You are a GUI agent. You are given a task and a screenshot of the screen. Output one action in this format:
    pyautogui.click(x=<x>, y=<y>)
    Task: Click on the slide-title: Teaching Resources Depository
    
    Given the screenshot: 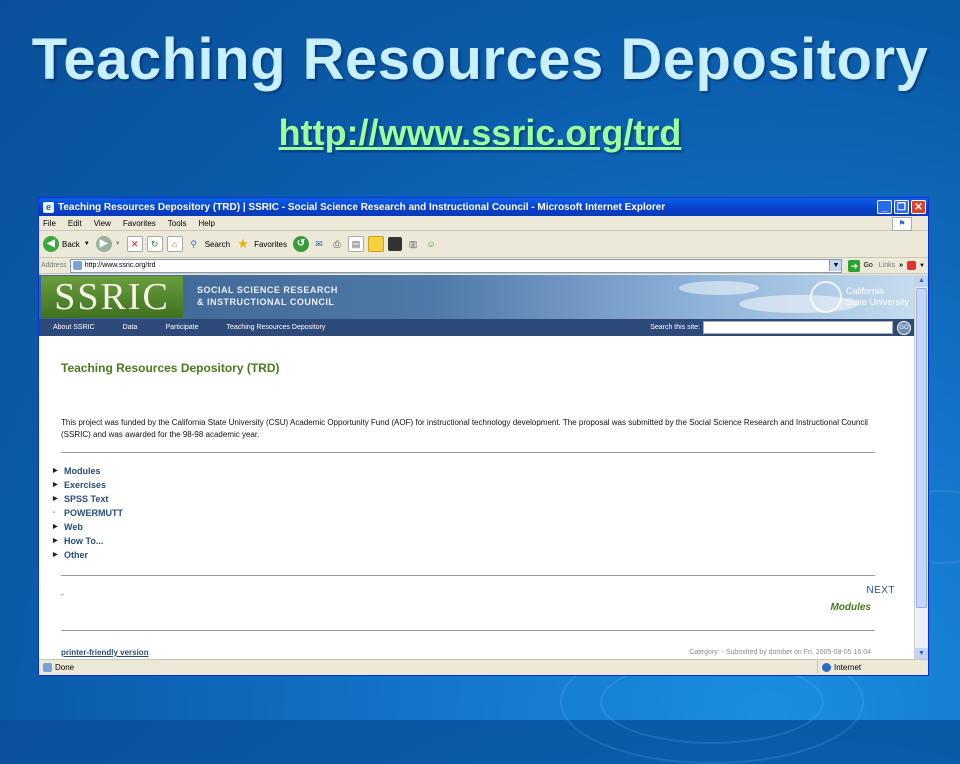 What is the action you would take?
    pyautogui.click(x=480, y=59)
    